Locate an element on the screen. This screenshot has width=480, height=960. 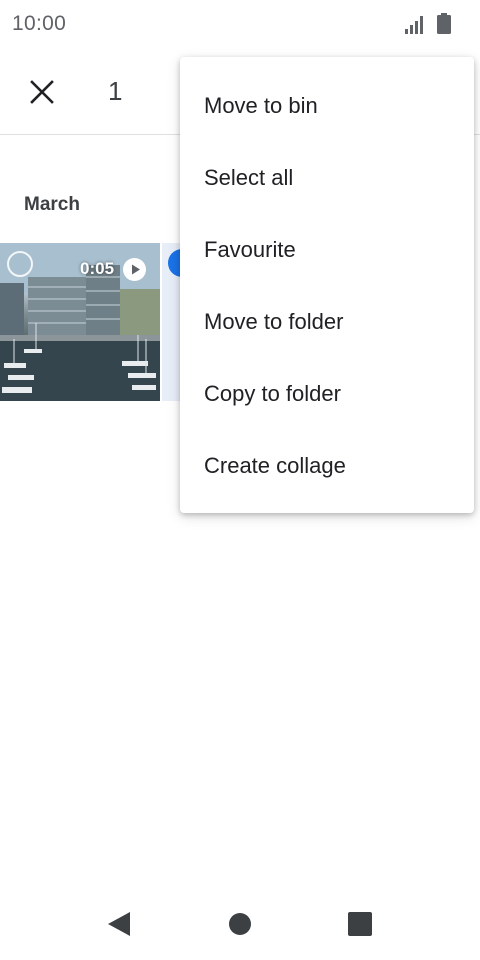
video-duration: 0:05 is located at coordinates (97, 268).